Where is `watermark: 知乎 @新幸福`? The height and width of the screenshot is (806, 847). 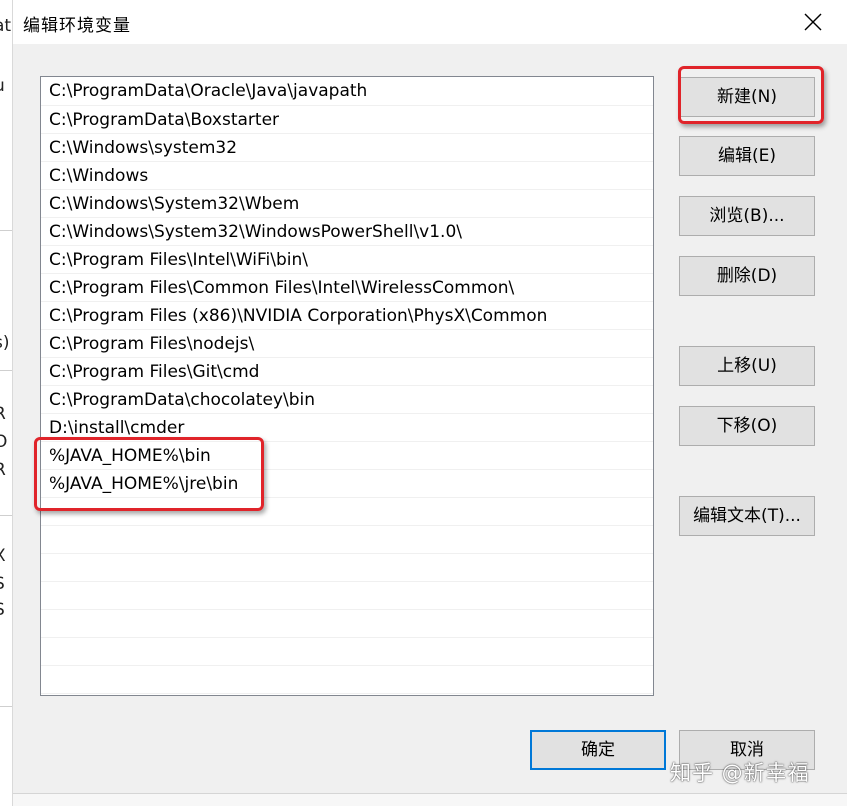
watermark: 知乎 @新幸福 is located at coordinates (740, 773).